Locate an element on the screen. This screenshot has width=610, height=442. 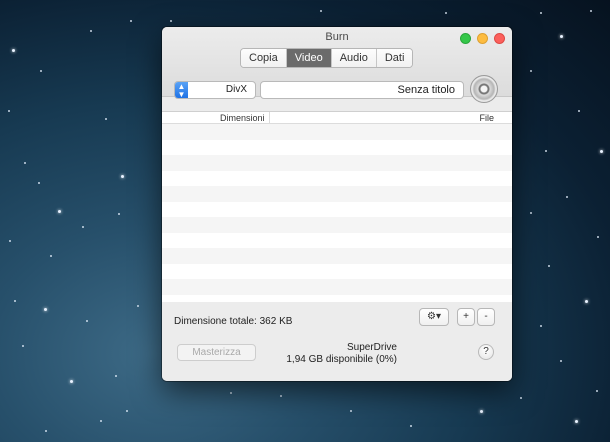
zoom-button is located at coordinates (465, 38).